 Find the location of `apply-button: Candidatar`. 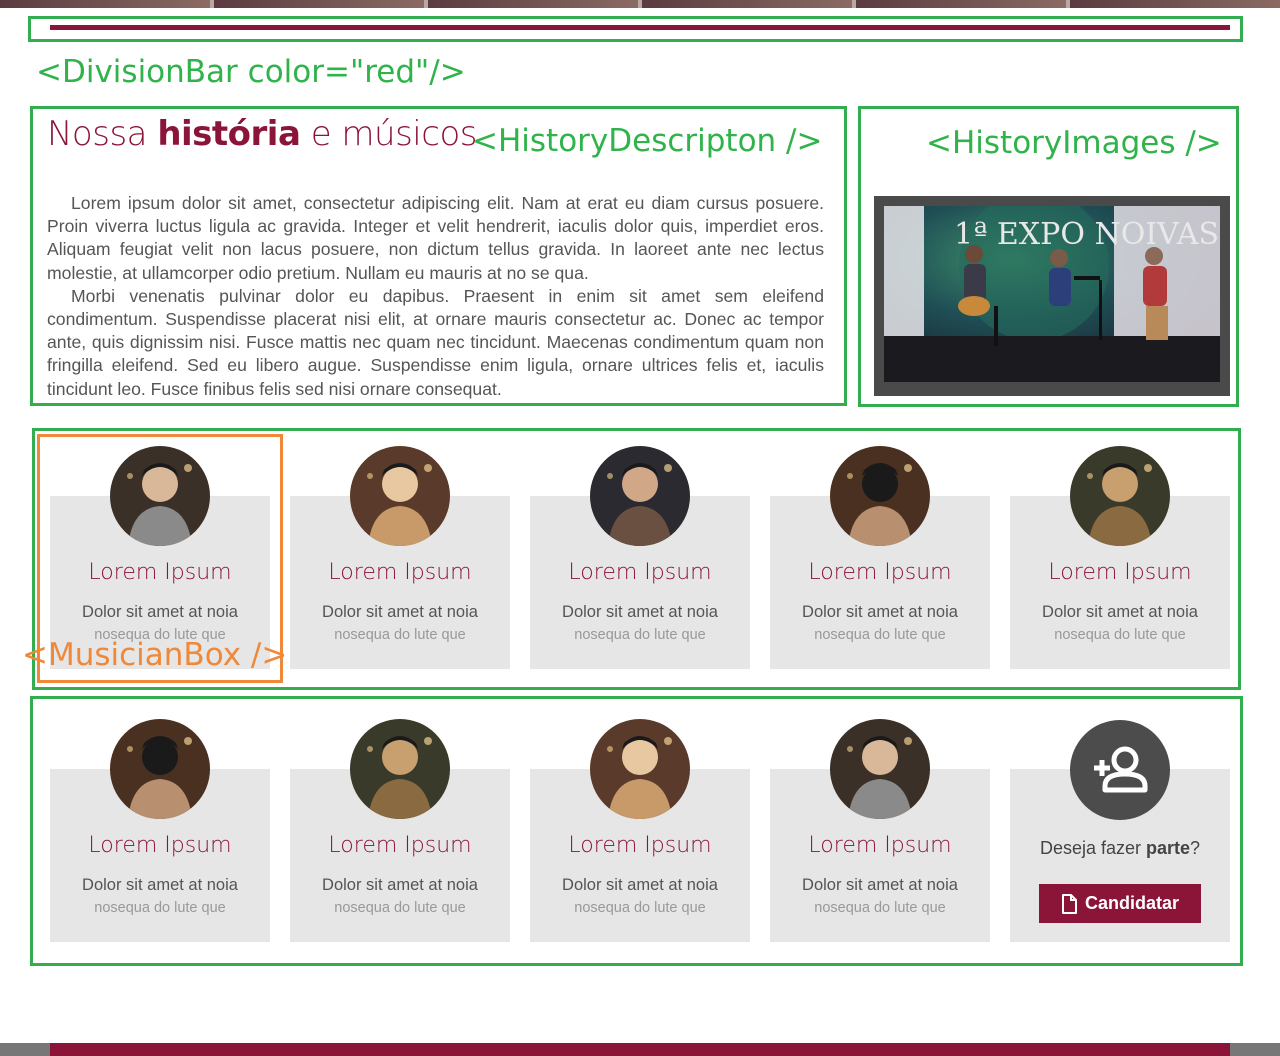

apply-button: Candidatar is located at coordinates (1120, 903).